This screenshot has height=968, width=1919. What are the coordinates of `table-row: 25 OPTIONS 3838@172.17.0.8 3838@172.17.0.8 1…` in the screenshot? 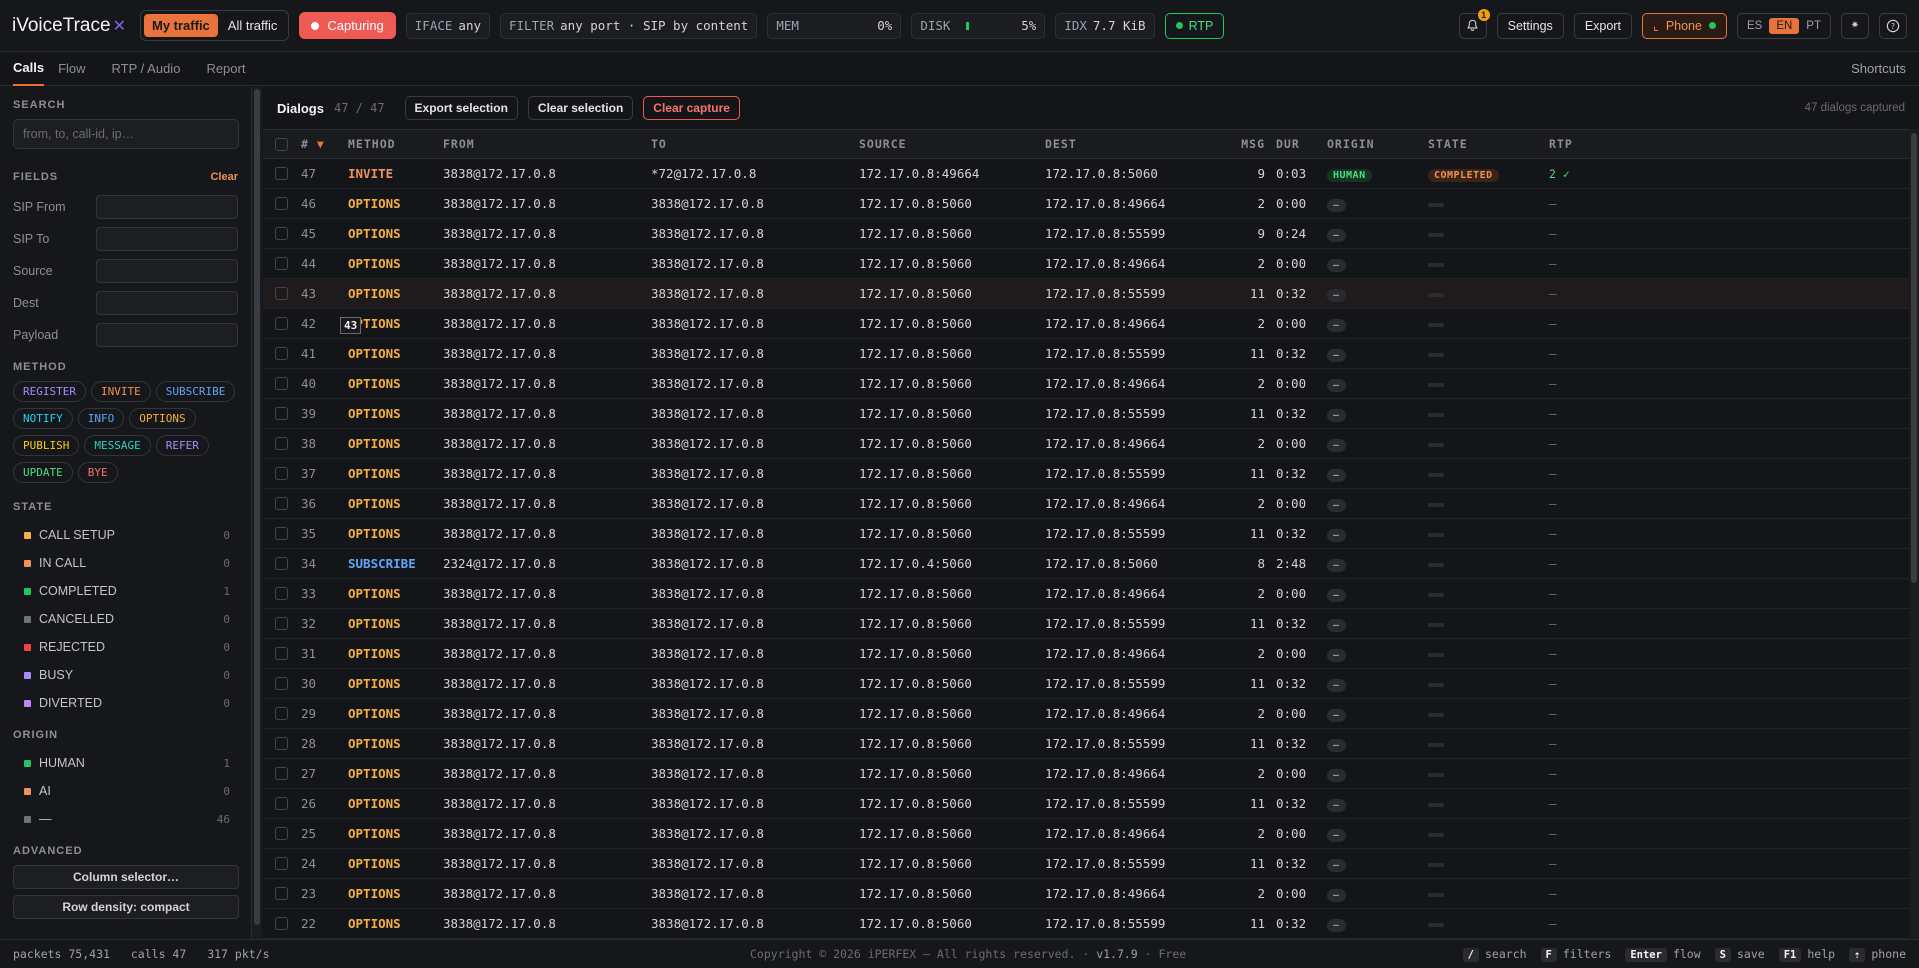 It's located at (1091, 834).